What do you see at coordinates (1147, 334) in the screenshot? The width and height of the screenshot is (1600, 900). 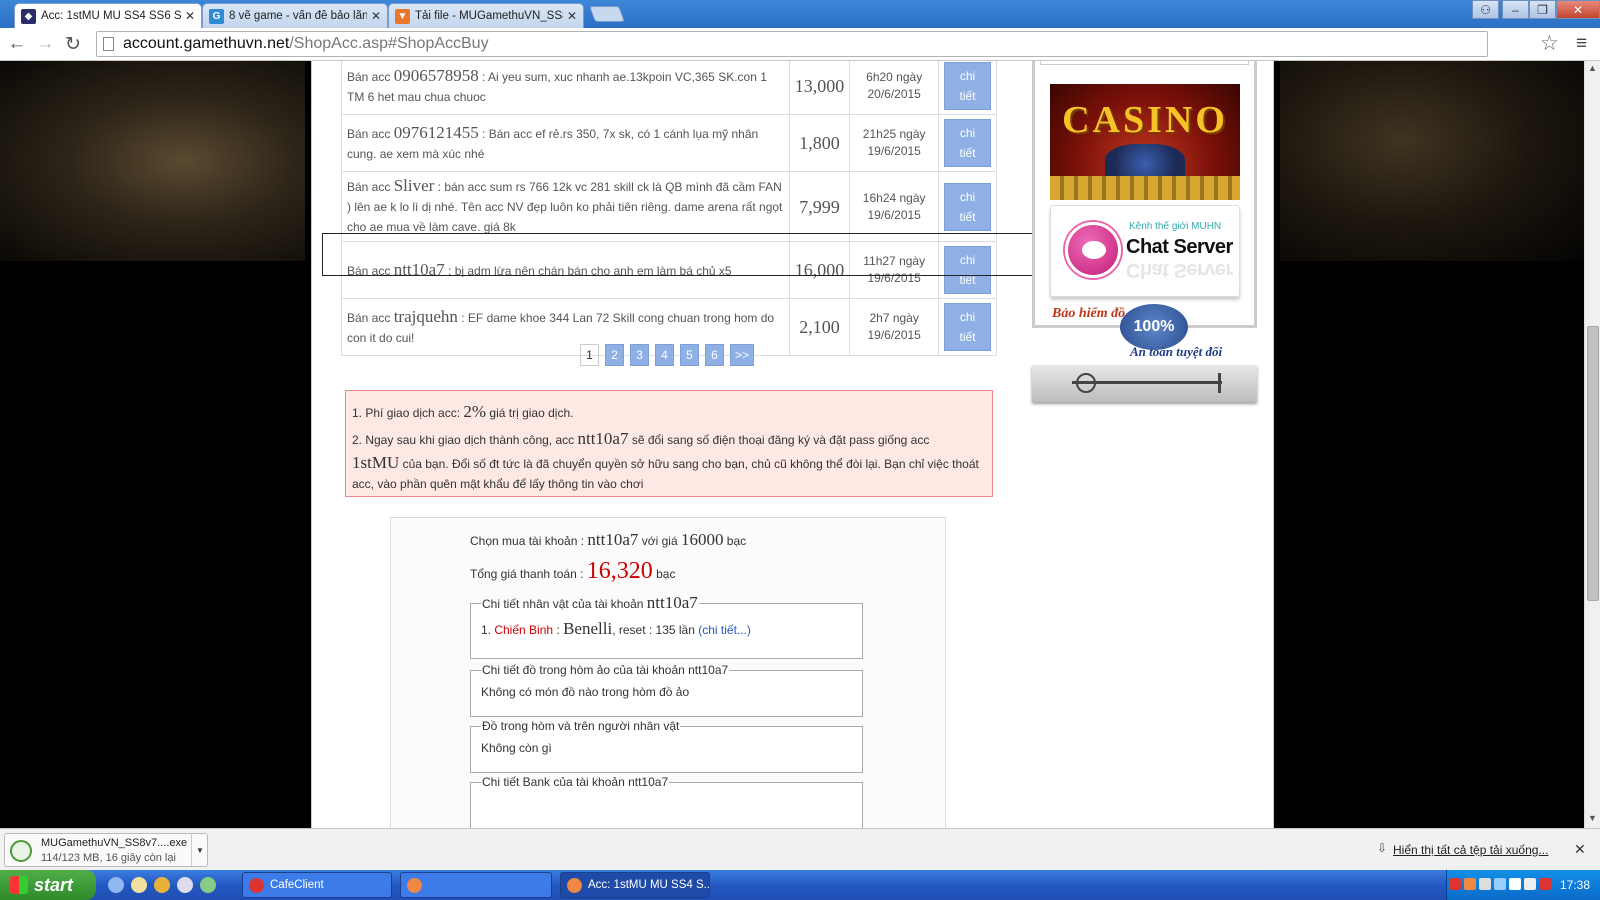 I see `insurance-badge: Bảo hiểm đồ 100% An toàn tuyệt đối` at bounding box center [1147, 334].